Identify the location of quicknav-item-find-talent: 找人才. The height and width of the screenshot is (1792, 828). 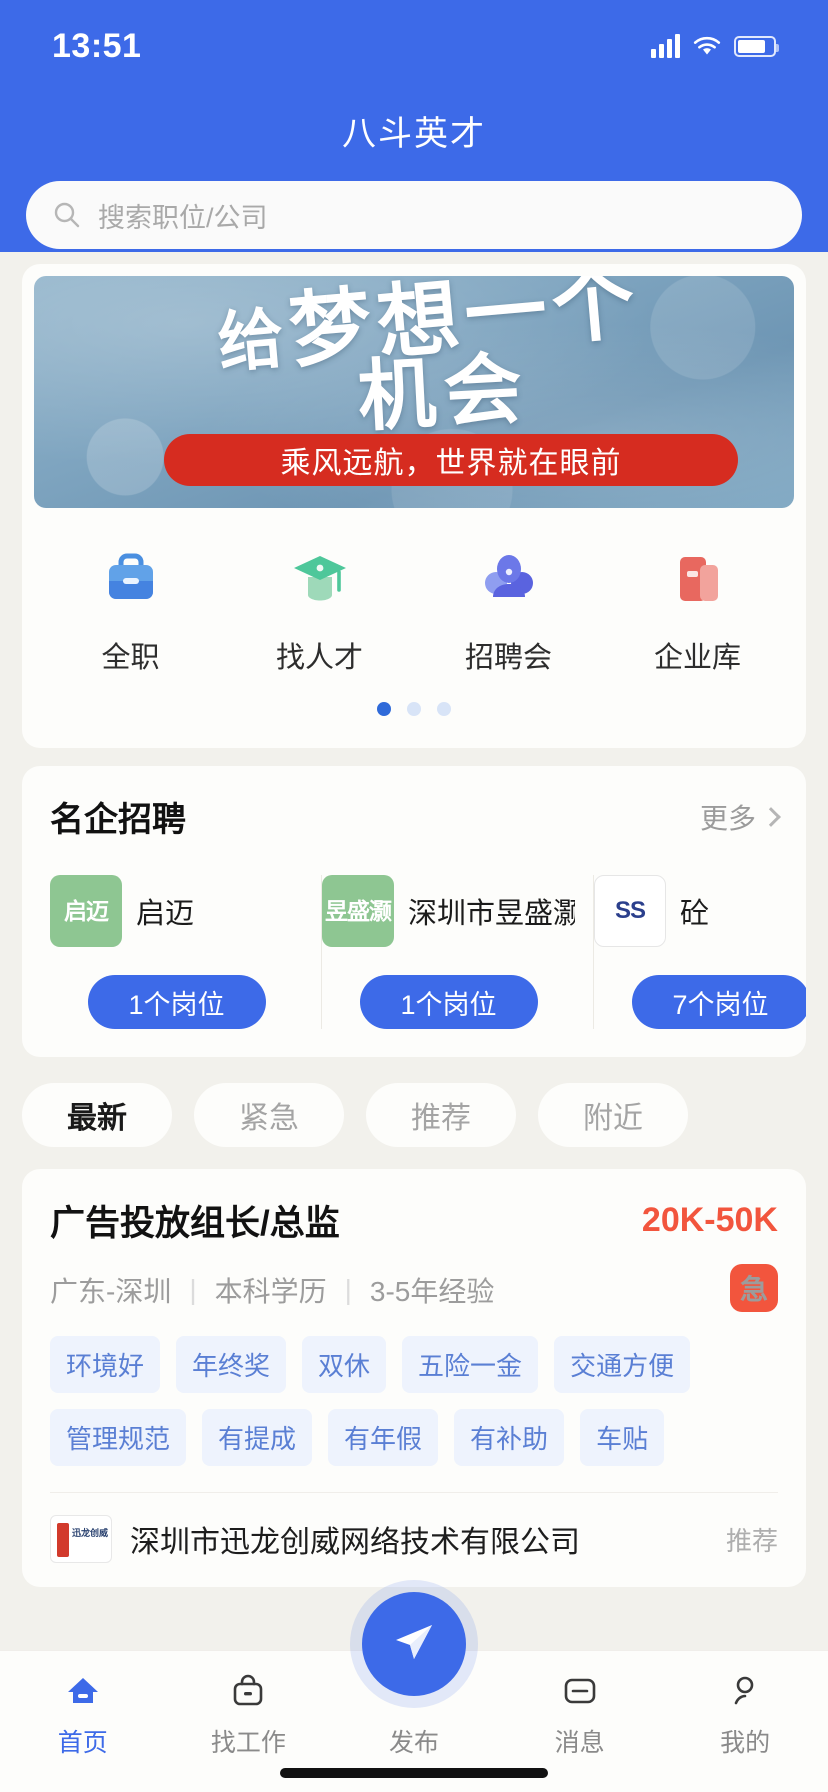
(319, 606).